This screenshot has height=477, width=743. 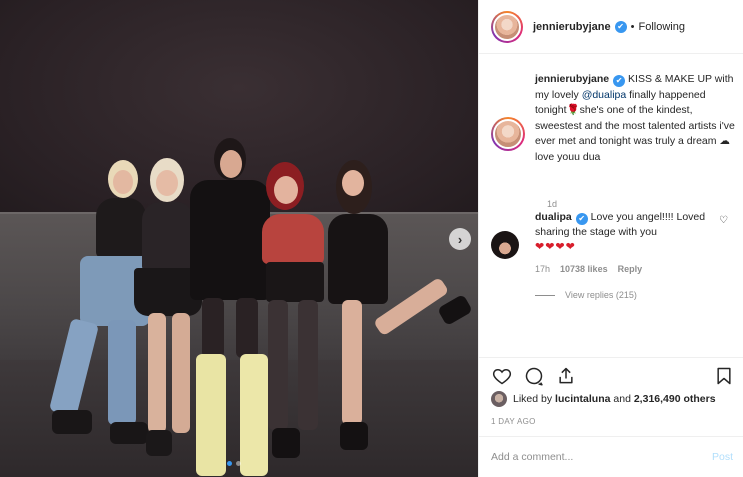 I want to click on likes-middle: and, so click(x=622, y=399).